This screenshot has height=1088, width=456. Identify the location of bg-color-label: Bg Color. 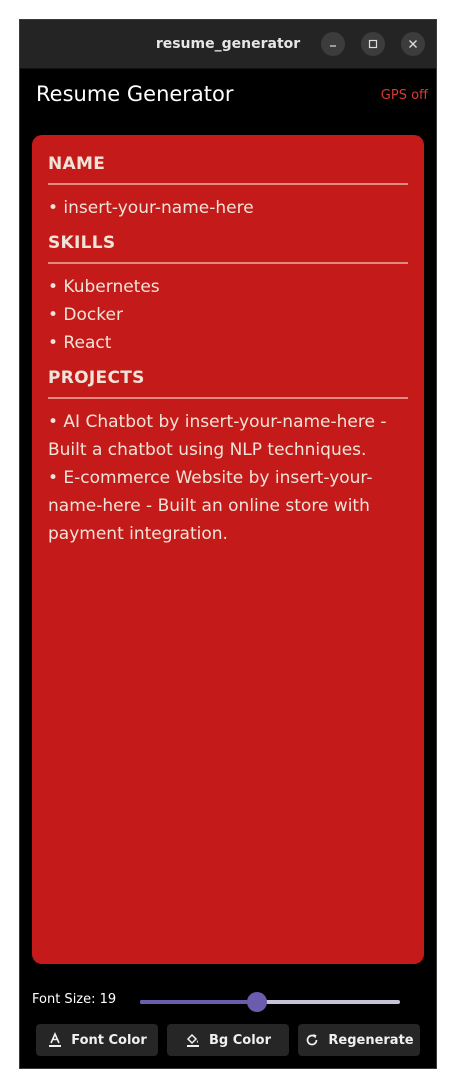
(239, 1040).